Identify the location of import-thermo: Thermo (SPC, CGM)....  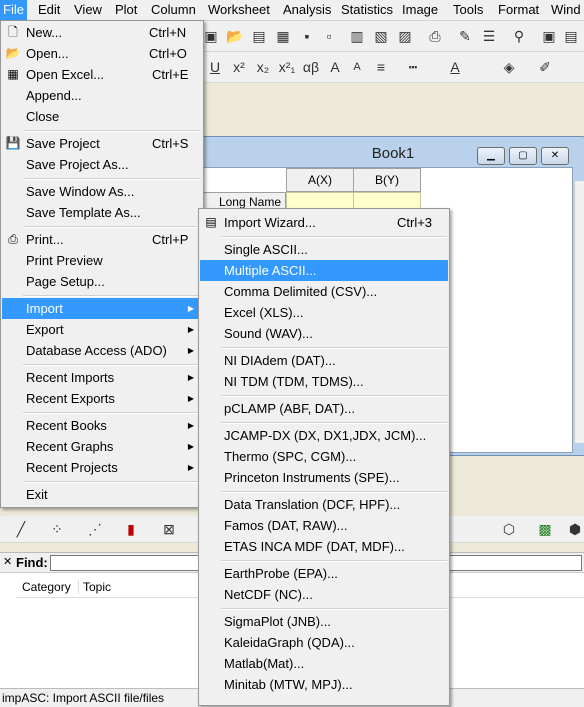
(324, 456).